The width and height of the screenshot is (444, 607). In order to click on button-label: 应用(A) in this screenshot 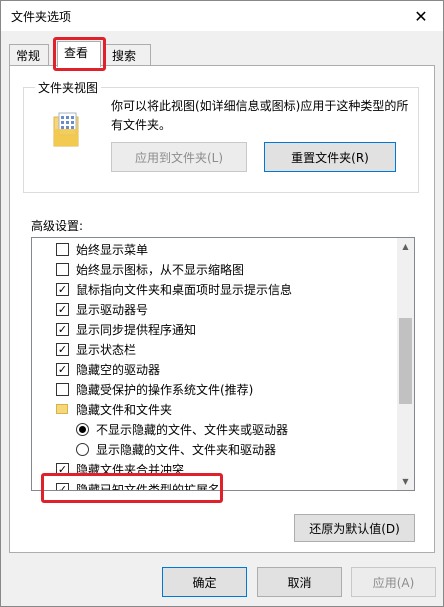, I will do `click(393, 582)`.